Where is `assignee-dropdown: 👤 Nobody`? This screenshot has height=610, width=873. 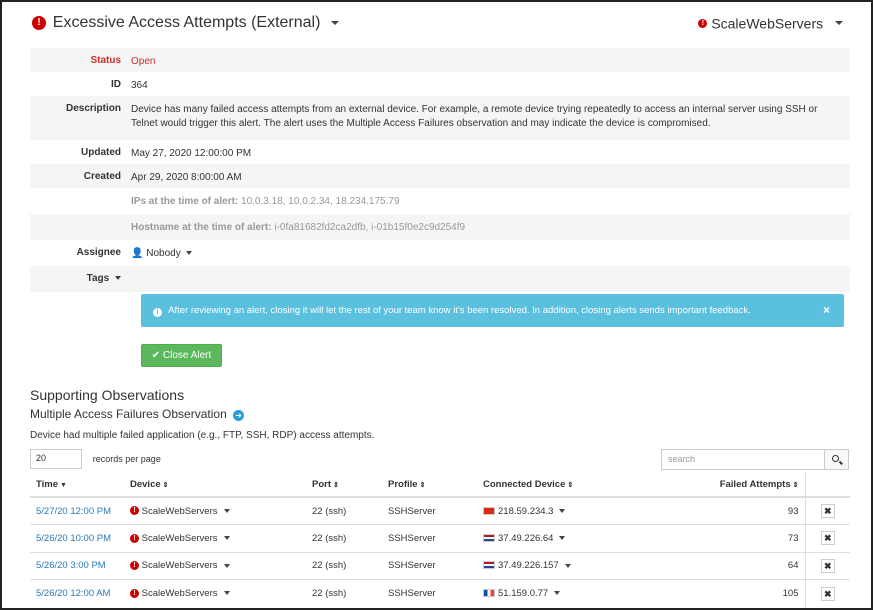
assignee-dropdown: 👤 Nobody is located at coordinates (490, 254).